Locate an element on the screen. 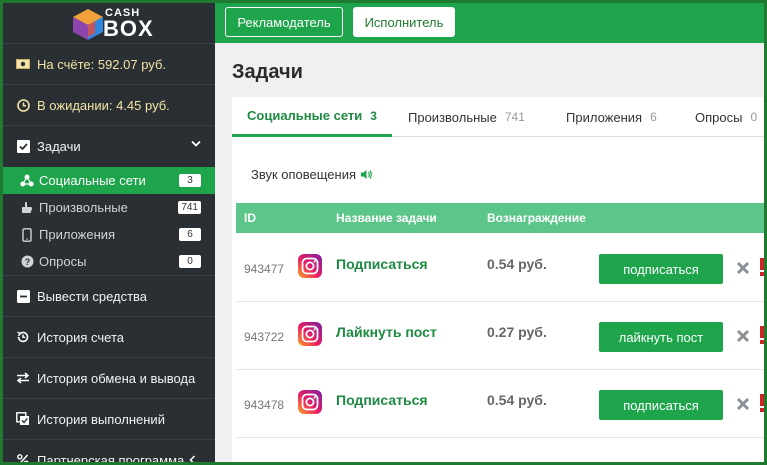 Image resolution: width=767 pixels, height=465 pixels. sidebar-item-history: История счета is located at coordinates (109, 337).